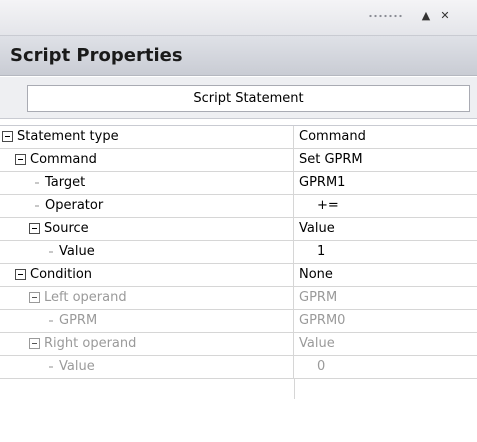 Image resolution: width=477 pixels, height=442 pixels. Describe the element at coordinates (386, 206) in the screenshot. I see `property-value: +=` at that location.